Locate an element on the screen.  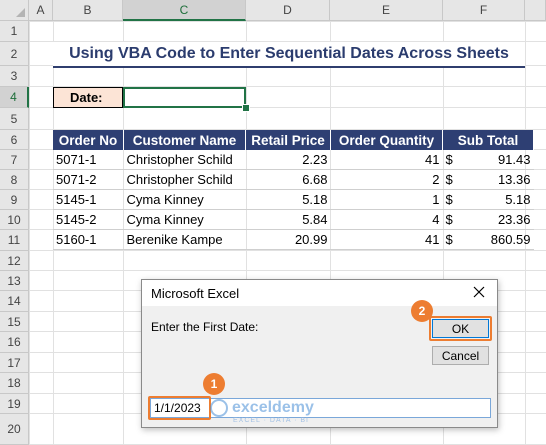
column-header-g is located at coordinates (535, 10).